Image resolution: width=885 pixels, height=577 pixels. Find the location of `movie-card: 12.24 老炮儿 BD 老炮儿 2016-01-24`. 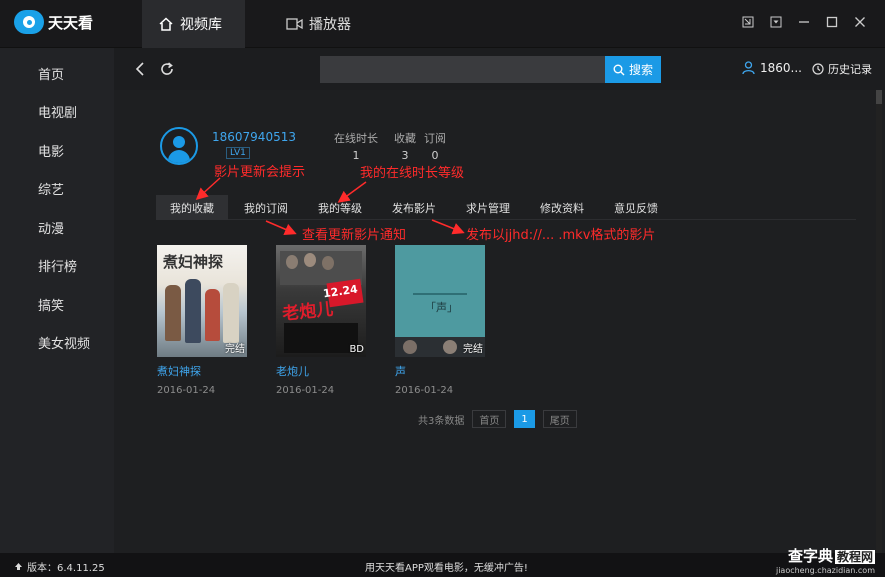

movie-card: 12.24 老炮儿 BD 老炮儿 2016-01-24 is located at coordinates (321, 320).